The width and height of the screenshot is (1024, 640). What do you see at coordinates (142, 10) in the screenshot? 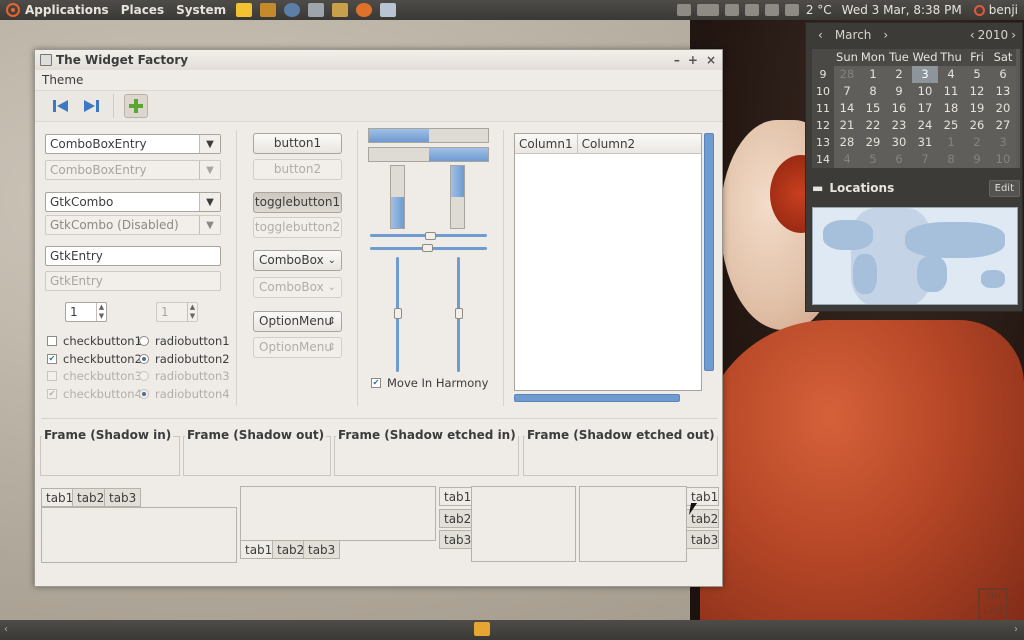
I see `menu-places: Places` at bounding box center [142, 10].